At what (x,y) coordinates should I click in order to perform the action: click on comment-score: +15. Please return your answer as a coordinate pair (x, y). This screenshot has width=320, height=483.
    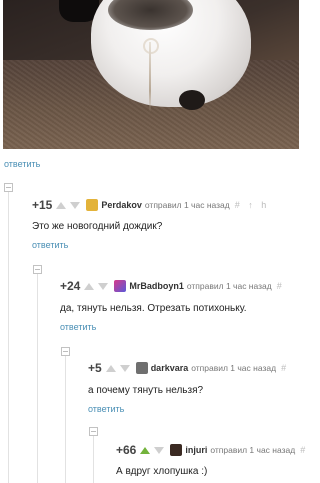
    Looking at the image, I should click on (42, 205).